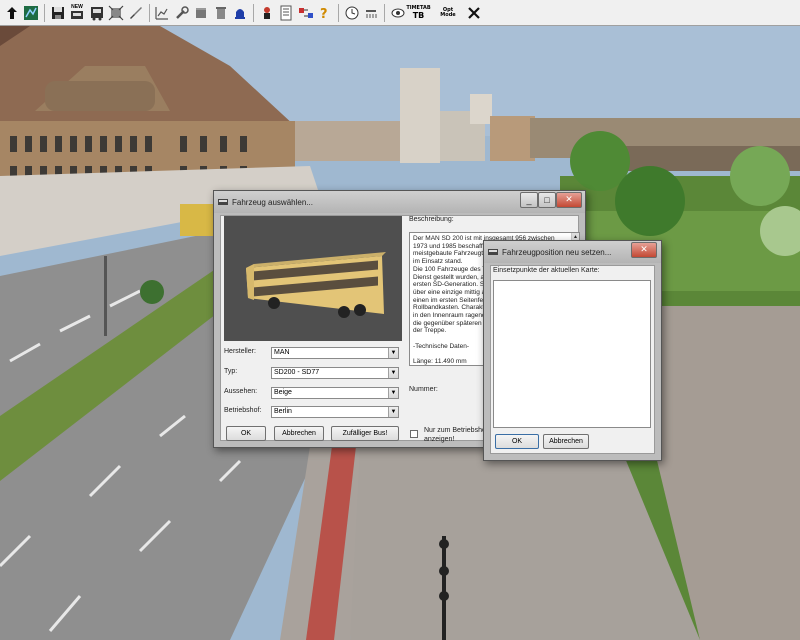 The width and height of the screenshot is (800, 640). I want to click on opt-label-2: Mode, so click(448, 14).